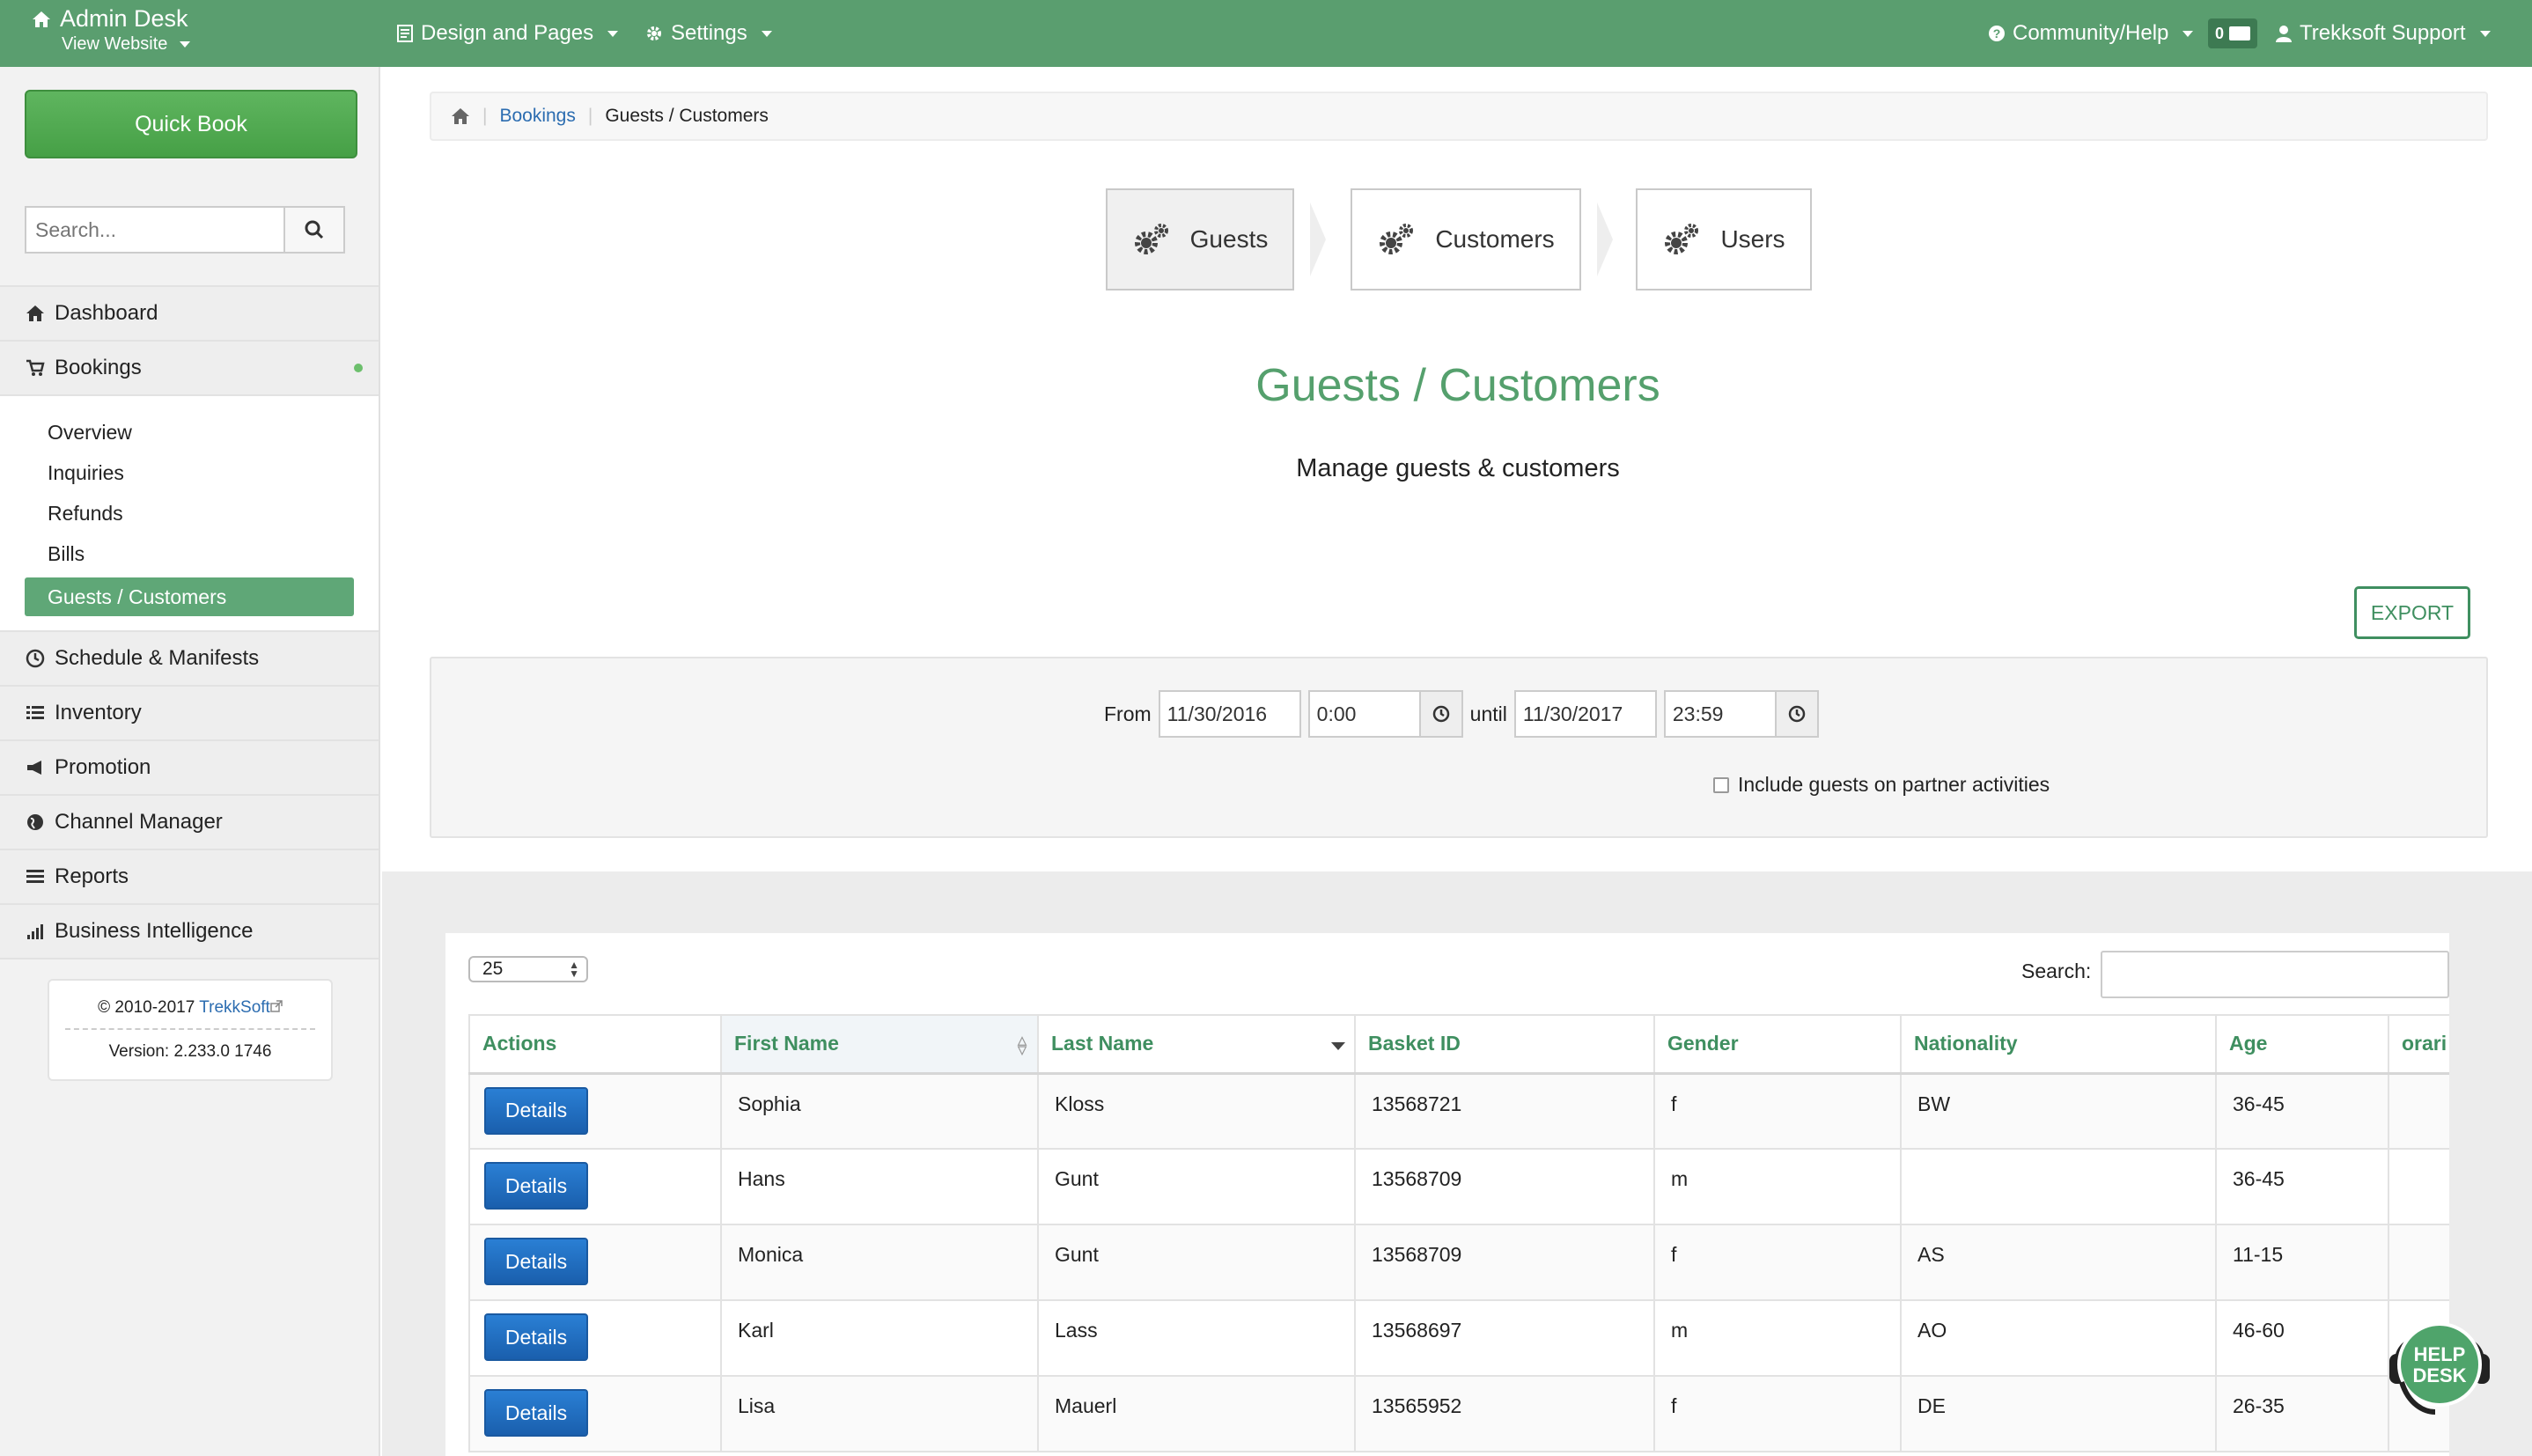  What do you see at coordinates (34, 768) in the screenshot?
I see `megaphone-icon` at bounding box center [34, 768].